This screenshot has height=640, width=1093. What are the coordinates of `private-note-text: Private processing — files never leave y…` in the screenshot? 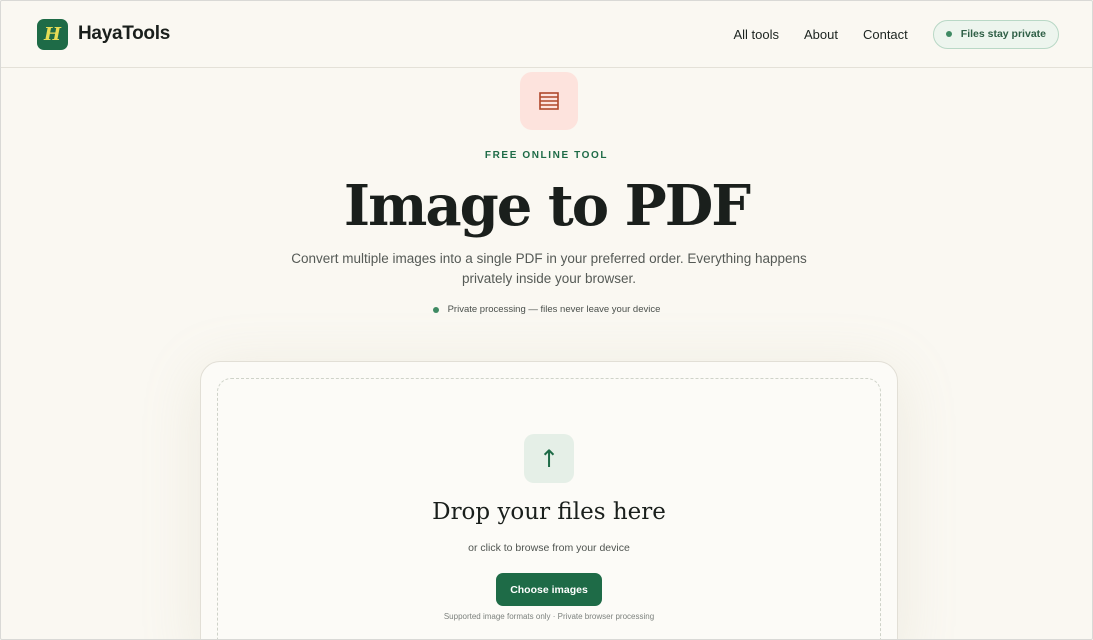 It's located at (554, 309).